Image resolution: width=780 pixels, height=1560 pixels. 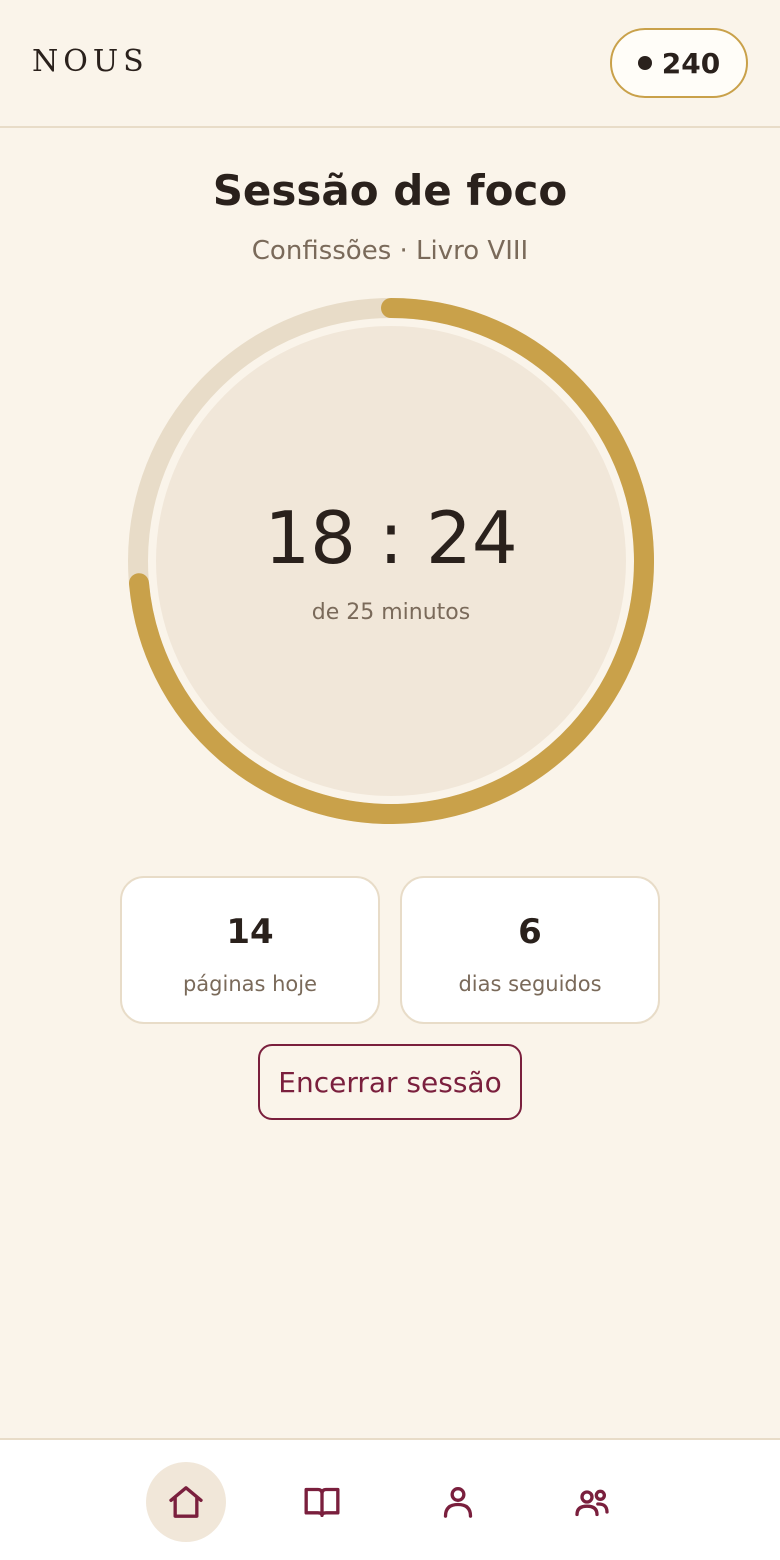 I want to click on book-icon, so click(x=322, y=1502).